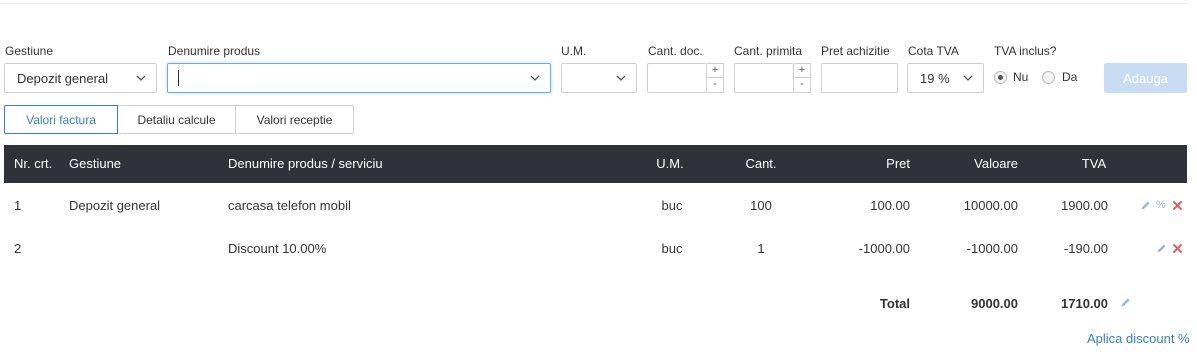 The width and height of the screenshot is (1197, 356). What do you see at coordinates (994, 303) in the screenshot?
I see `total-valoare: 9000.00` at bounding box center [994, 303].